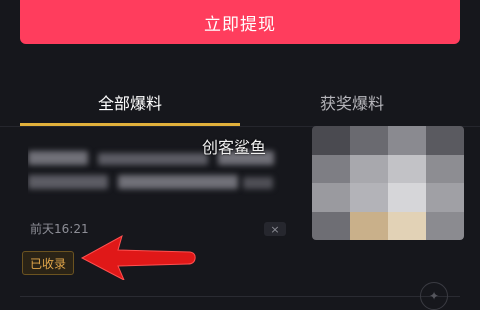 The width and height of the screenshot is (480, 310). Describe the element at coordinates (138, 257) in the screenshot. I see `red-arrow-icon` at that location.